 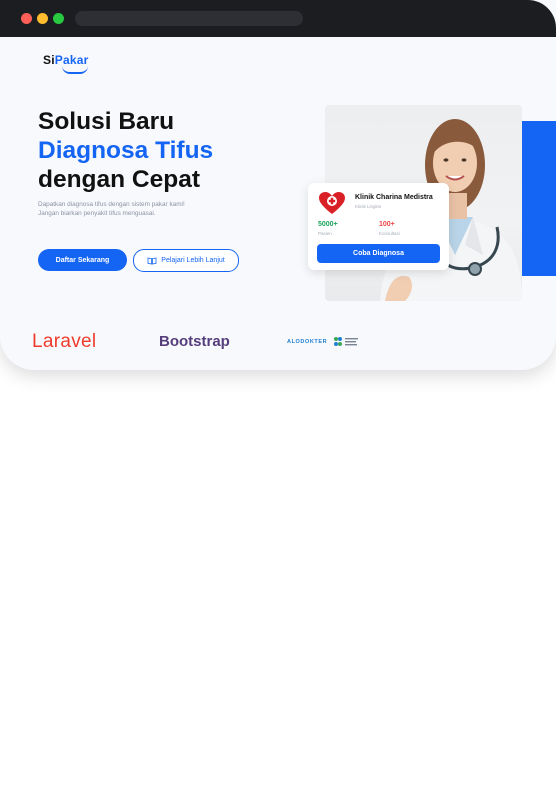 I want to click on partner-alodokter-logo: ALODOKTER, so click(x=307, y=342).